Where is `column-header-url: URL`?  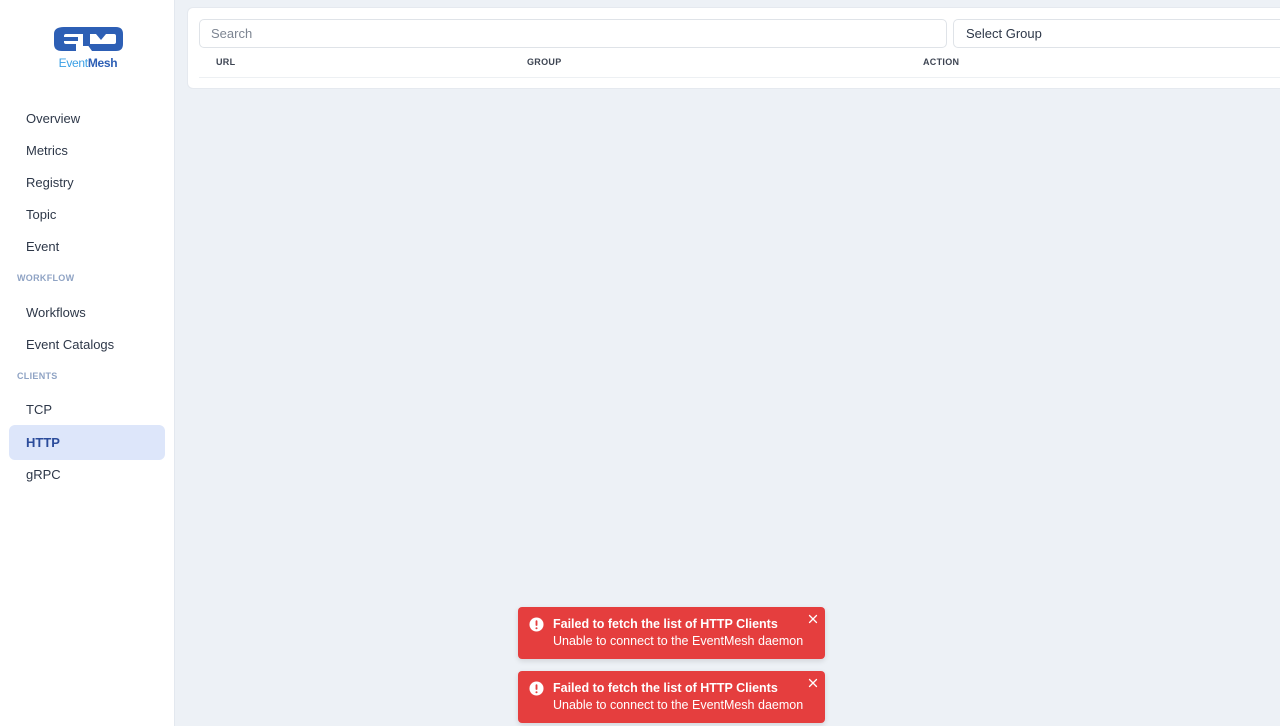 column-header-url: URL is located at coordinates (225, 62).